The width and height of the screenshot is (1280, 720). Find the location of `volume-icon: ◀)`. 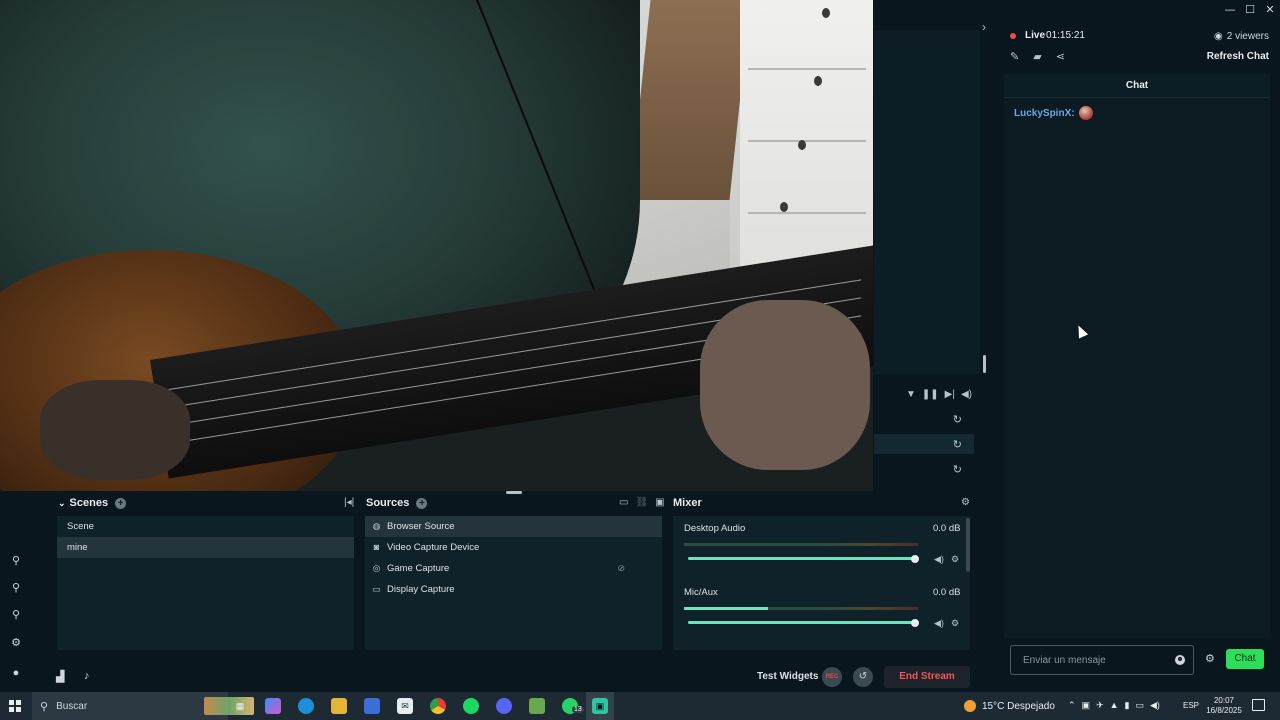

volume-icon: ◀) is located at coordinates (966, 394).